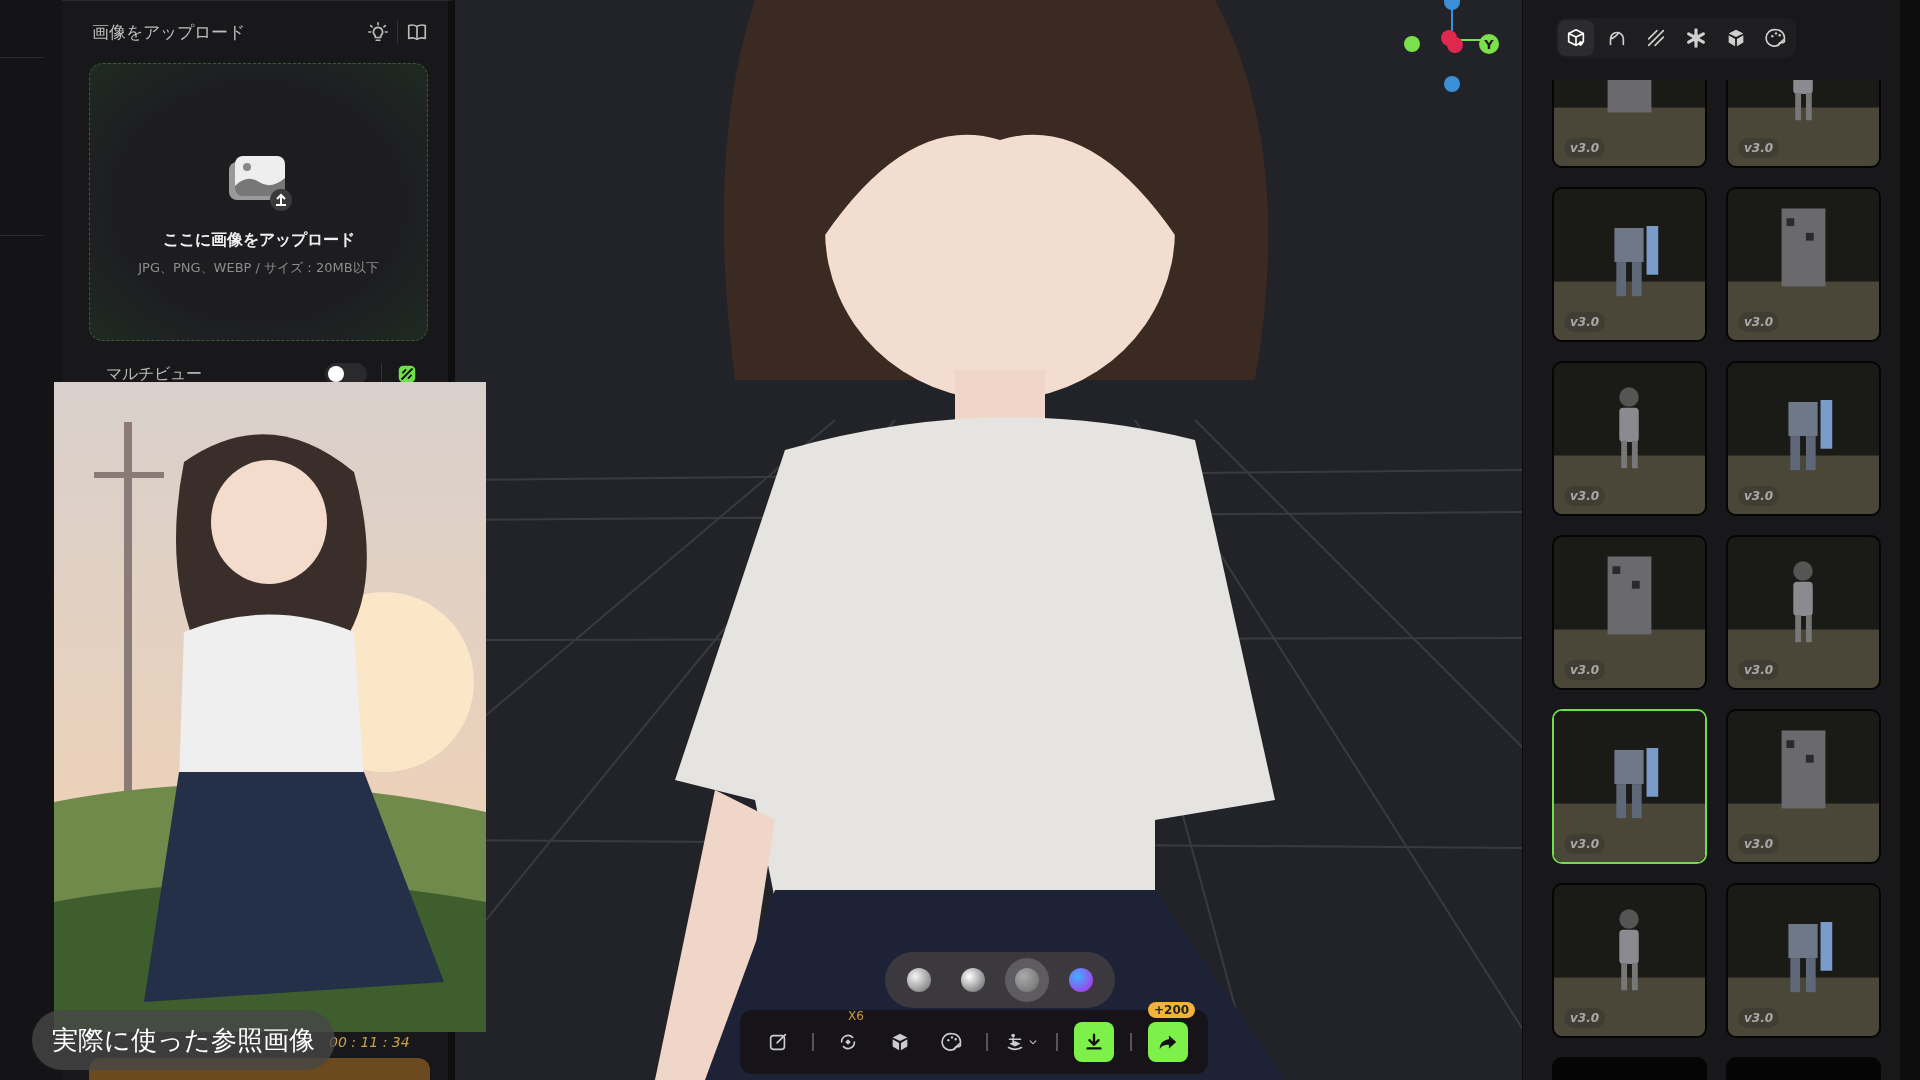 The width and height of the screenshot is (1920, 1080). Describe the element at coordinates (258, 202) in the screenshot. I see `upload-area: ここに画像をアップロード JPG、PNG、WEBP / サイズ：20MB以下` at that location.